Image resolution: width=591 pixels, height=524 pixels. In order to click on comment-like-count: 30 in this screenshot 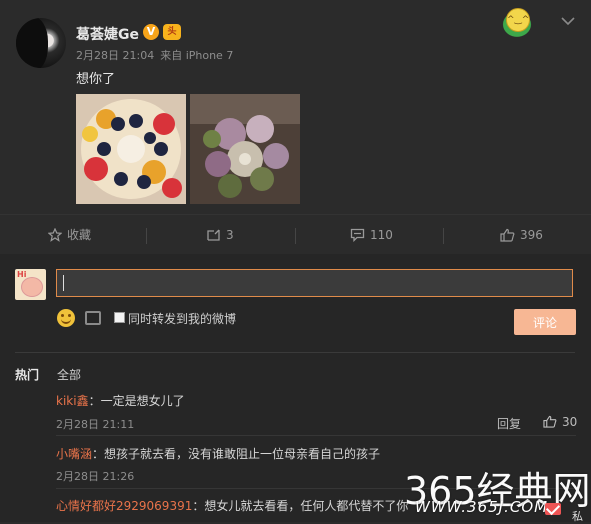, I will do `click(570, 422)`.